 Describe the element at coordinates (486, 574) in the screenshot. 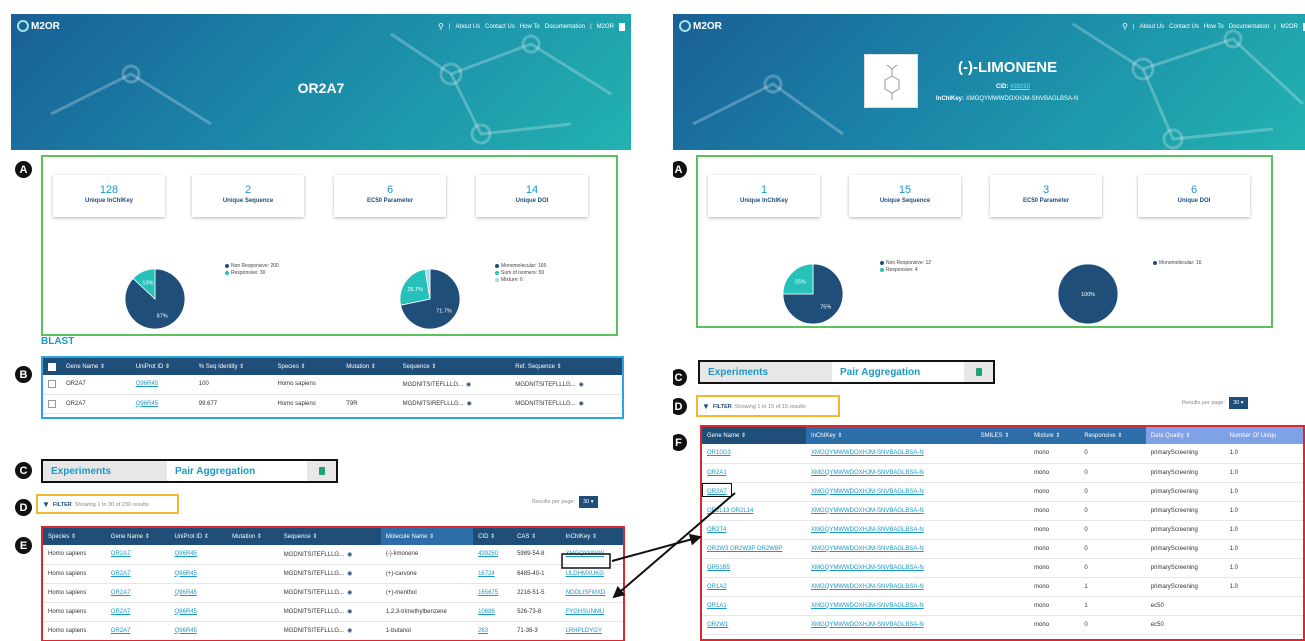

I see `cid-link: 16724` at that location.